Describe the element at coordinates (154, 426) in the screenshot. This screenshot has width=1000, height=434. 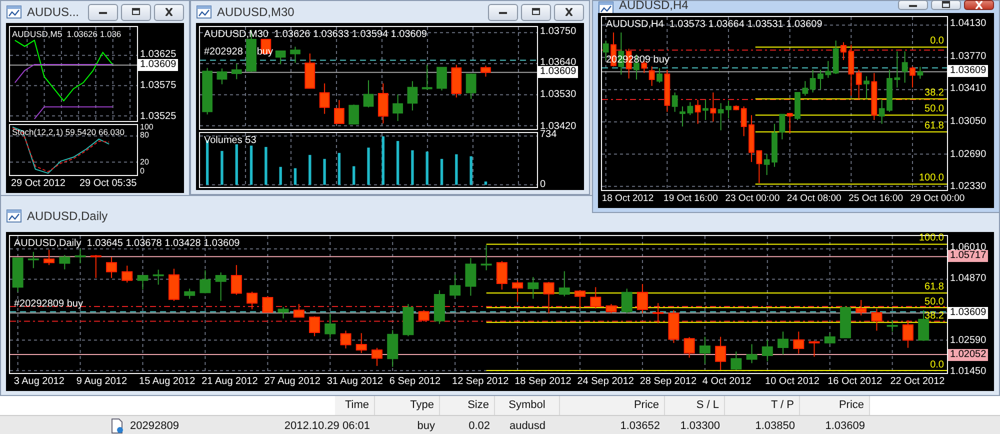
I see `ticket-number: 20292809` at that location.